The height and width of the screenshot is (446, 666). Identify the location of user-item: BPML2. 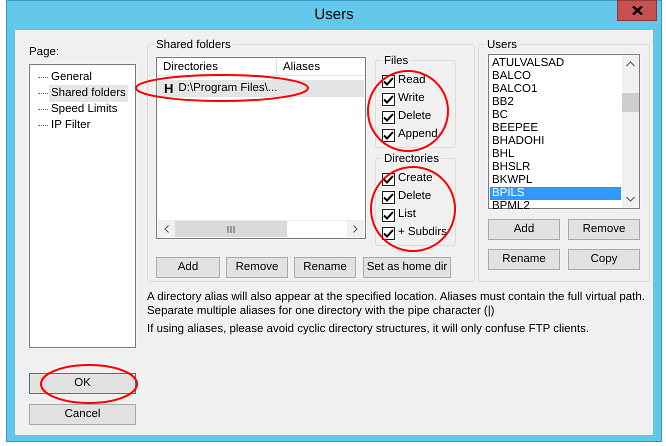
(555, 206).